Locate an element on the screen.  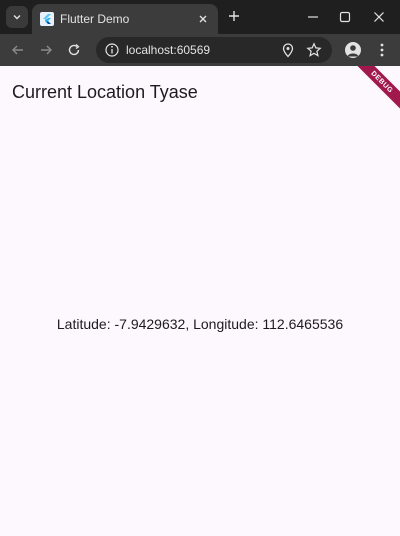
url-text: localhost:60569 is located at coordinates (168, 50).